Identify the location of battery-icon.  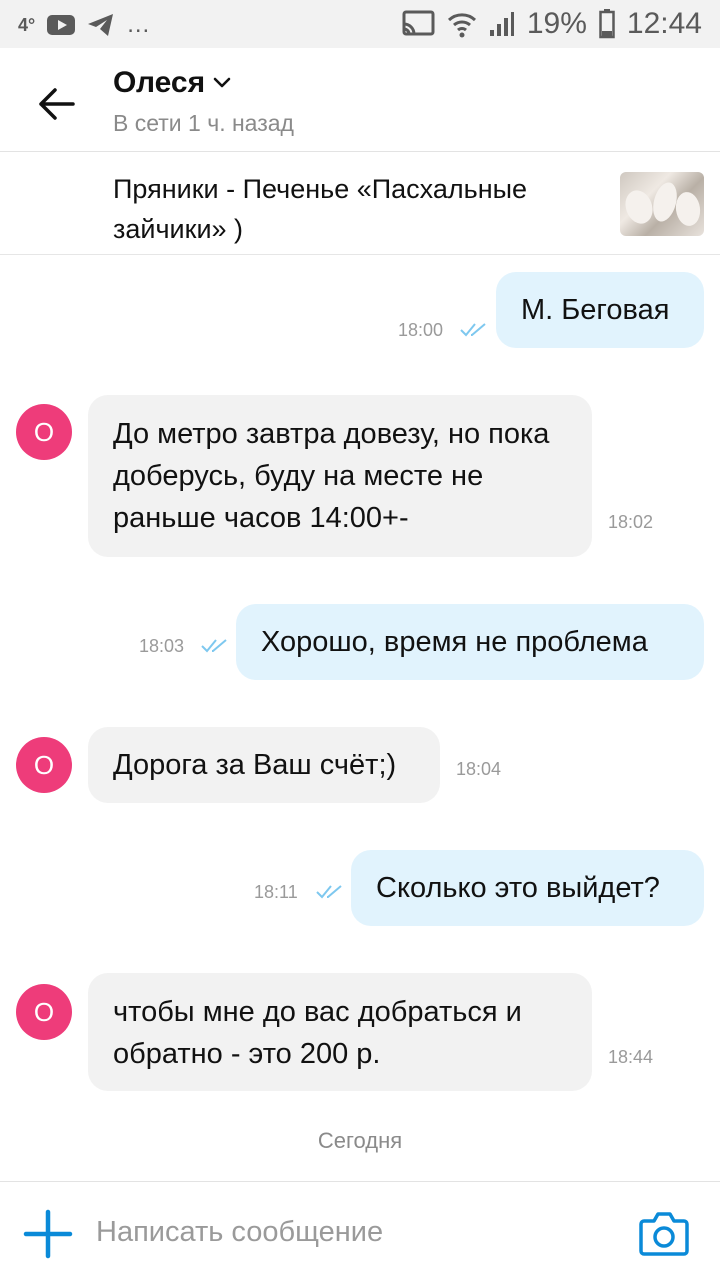
(607, 24).